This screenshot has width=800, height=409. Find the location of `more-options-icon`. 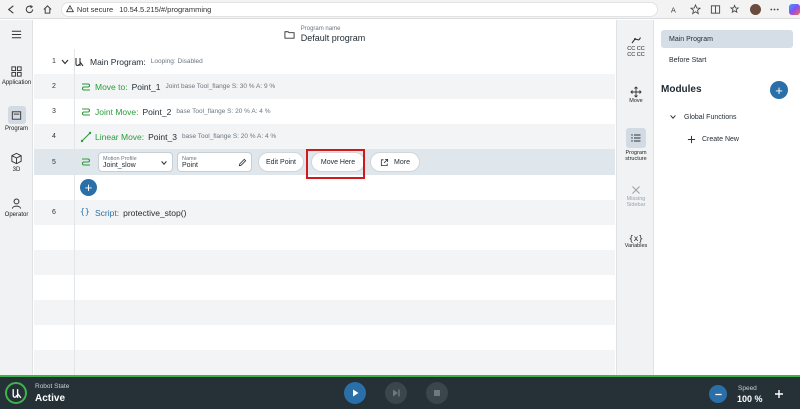

more-options-icon is located at coordinates (775, 9).